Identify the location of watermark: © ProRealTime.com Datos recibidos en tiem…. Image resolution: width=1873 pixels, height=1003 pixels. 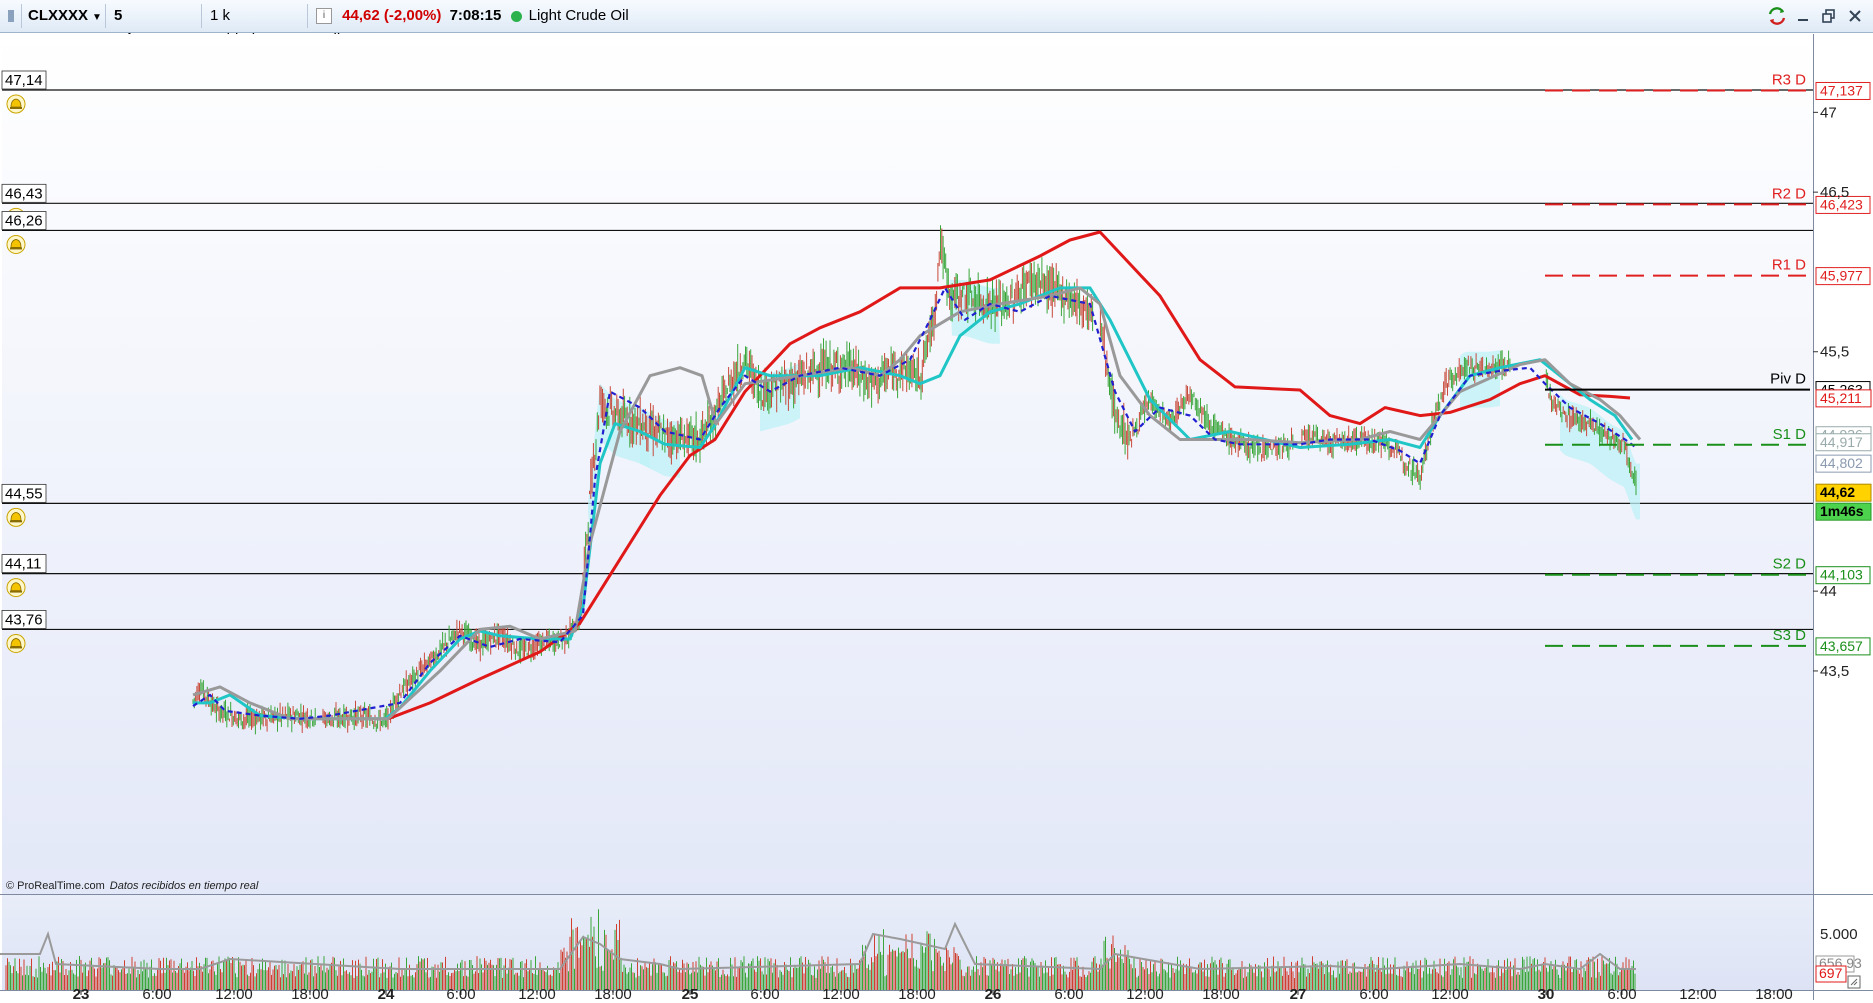
(132, 886).